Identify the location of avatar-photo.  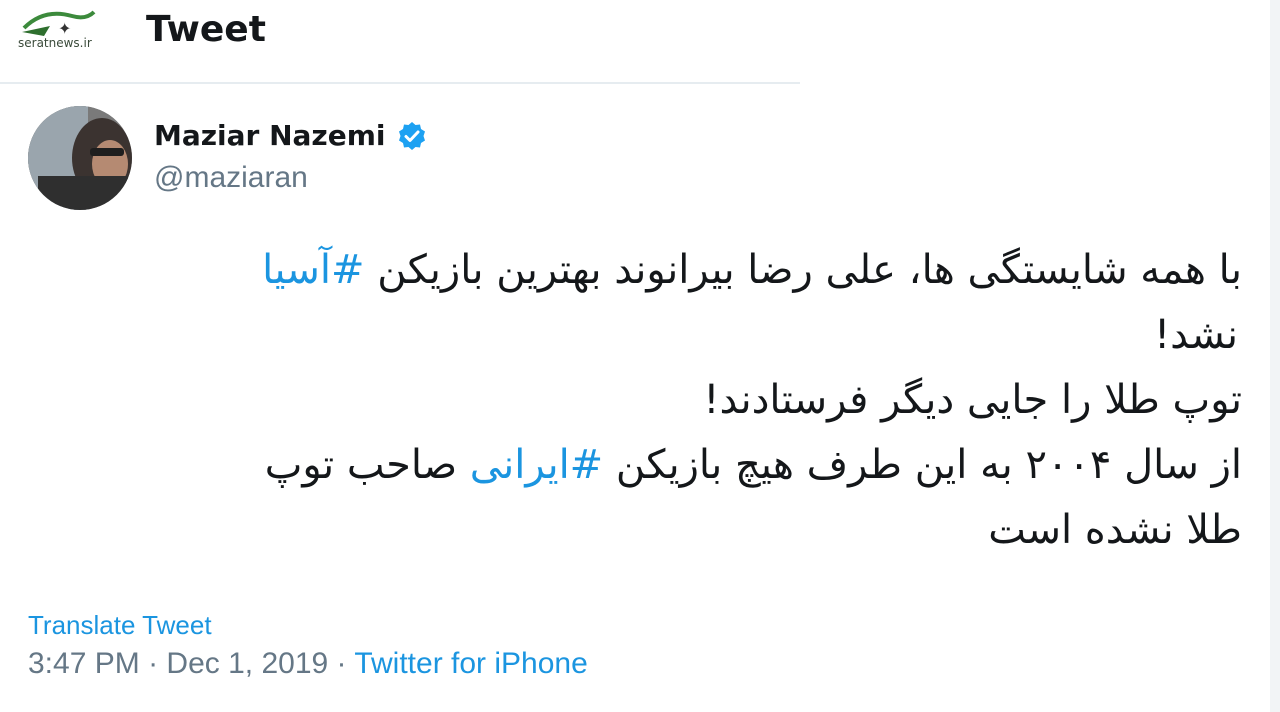
(80, 158).